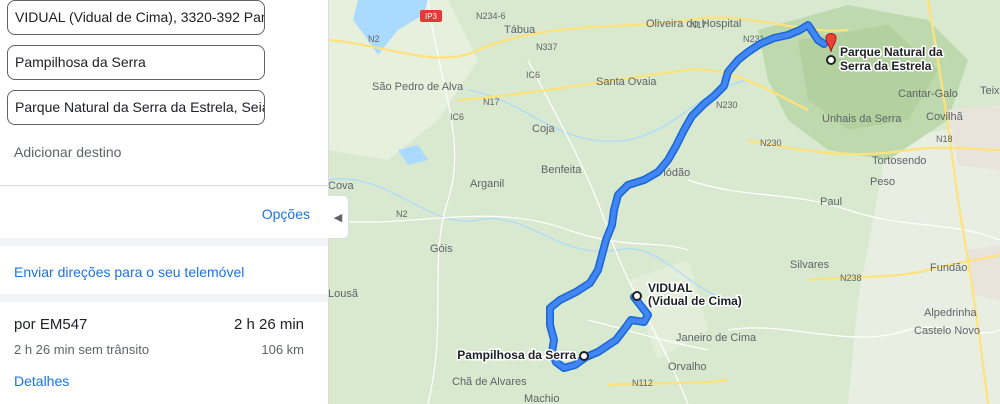 The height and width of the screenshot is (404, 1000). Describe the element at coordinates (489, 382) in the screenshot. I see `place-label: Chã de Alvares` at that location.